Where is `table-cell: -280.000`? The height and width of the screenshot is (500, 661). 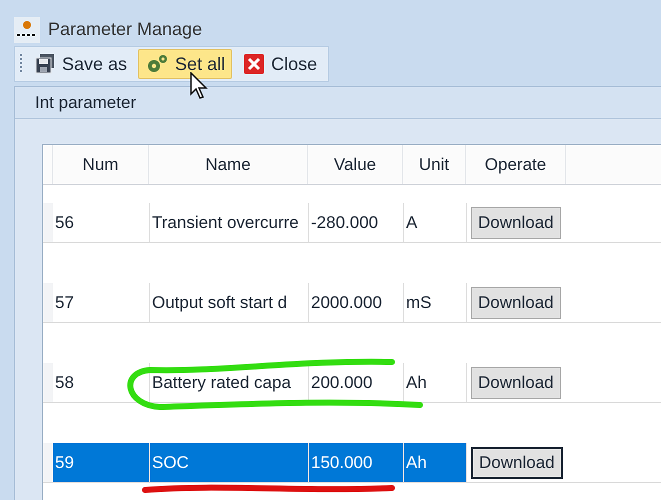
table-cell: -280.000 is located at coordinates (355, 222).